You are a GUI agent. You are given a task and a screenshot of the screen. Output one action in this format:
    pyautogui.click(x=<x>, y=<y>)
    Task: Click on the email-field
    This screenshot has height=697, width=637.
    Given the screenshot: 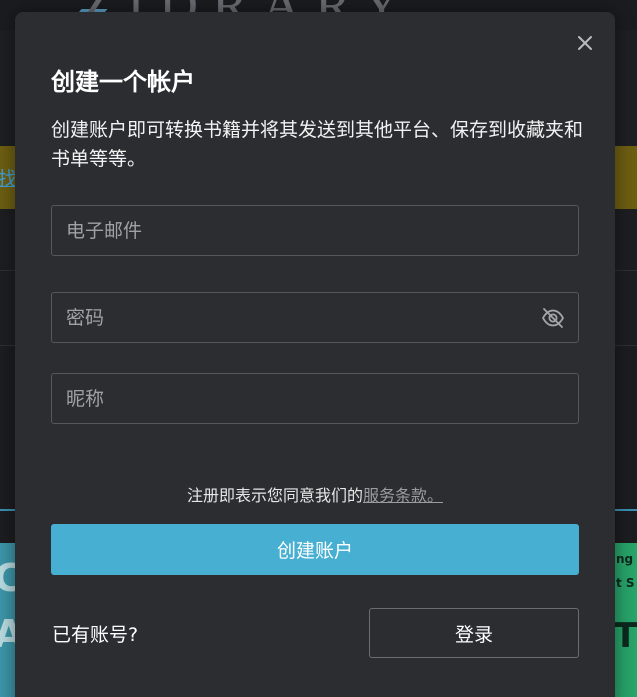 What is the action you would take?
    pyautogui.click(x=315, y=230)
    